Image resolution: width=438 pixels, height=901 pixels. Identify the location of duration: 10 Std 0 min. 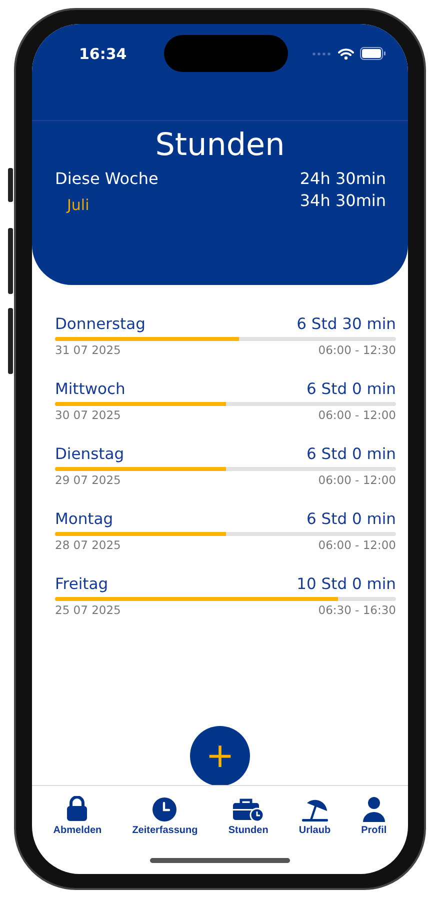
(346, 584).